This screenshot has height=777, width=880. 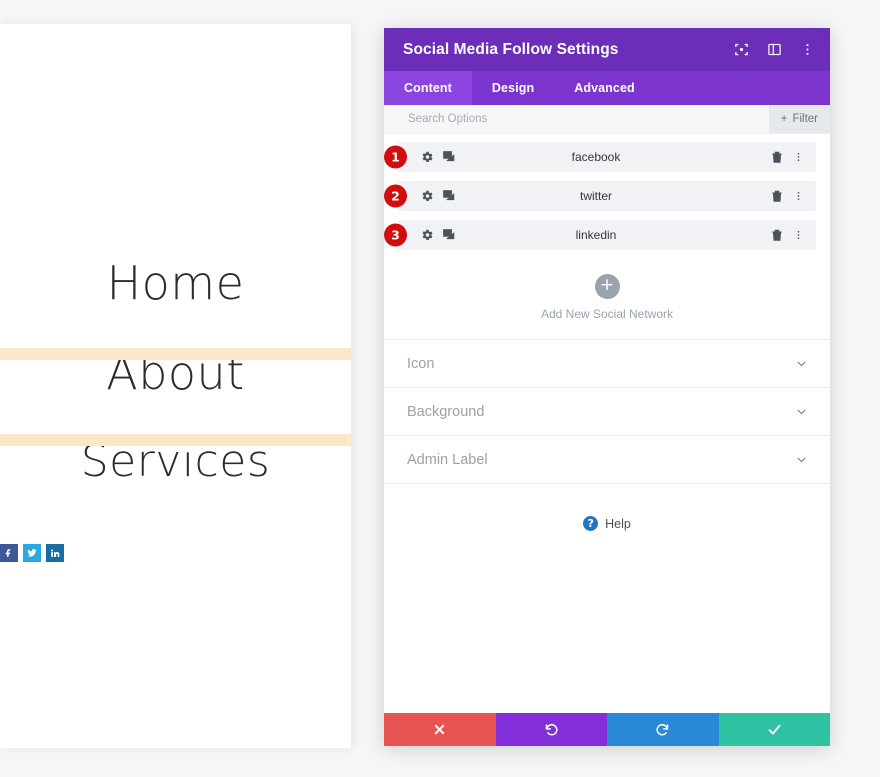 I want to click on social-network-list: 1 facebook 2 twitter 3 linkedin, so click(x=607, y=192).